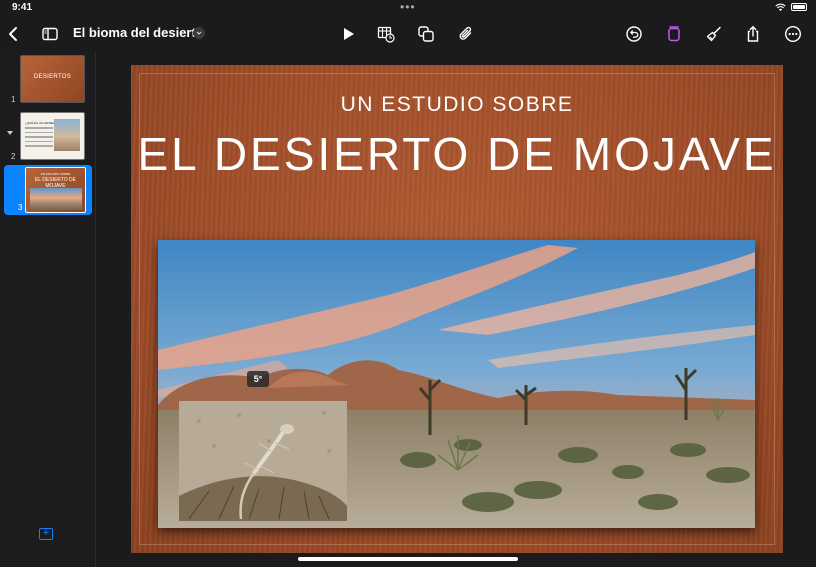 The height and width of the screenshot is (567, 816). I want to click on rotation-angle-badge: 5°, so click(258, 379).